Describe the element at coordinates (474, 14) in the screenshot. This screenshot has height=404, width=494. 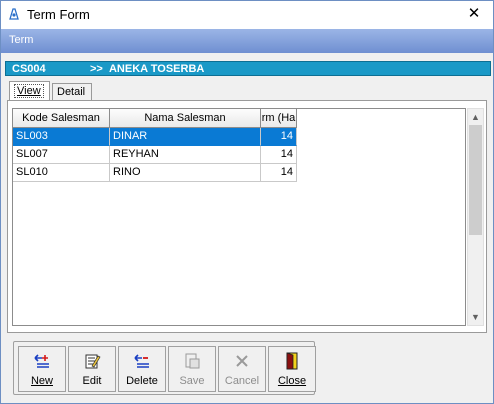
I see `close-icon: ✕` at that location.